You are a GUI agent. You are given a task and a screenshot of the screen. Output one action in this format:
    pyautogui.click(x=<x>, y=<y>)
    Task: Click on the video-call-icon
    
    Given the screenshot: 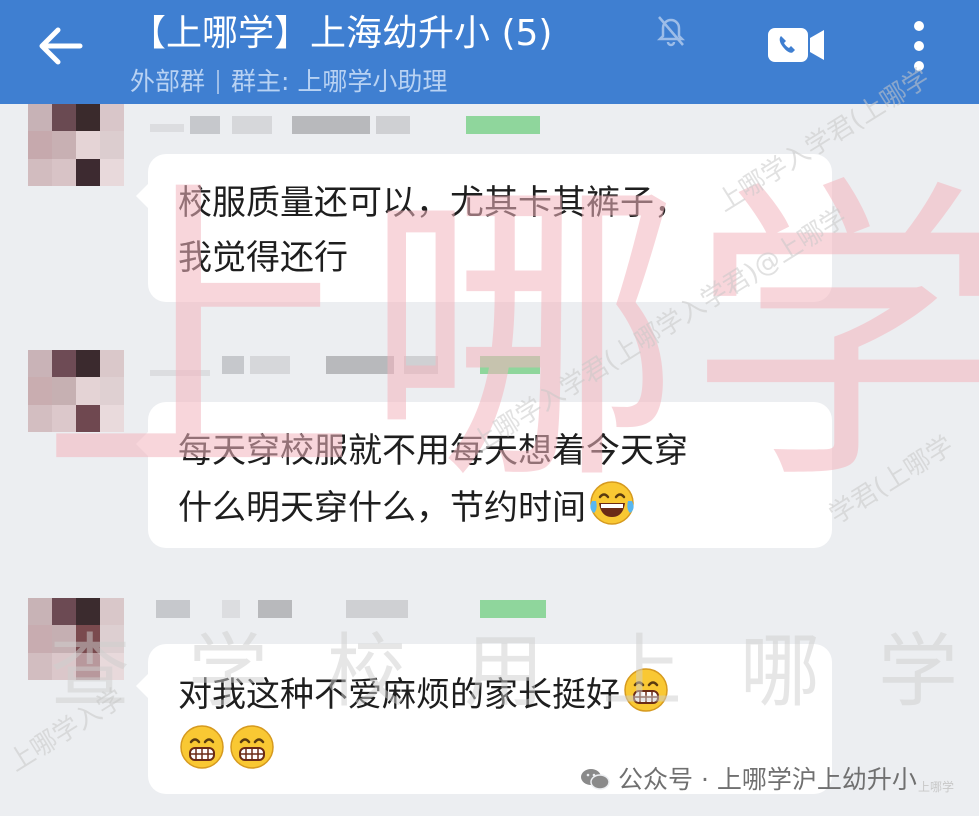 What is the action you would take?
    pyautogui.click(x=796, y=45)
    